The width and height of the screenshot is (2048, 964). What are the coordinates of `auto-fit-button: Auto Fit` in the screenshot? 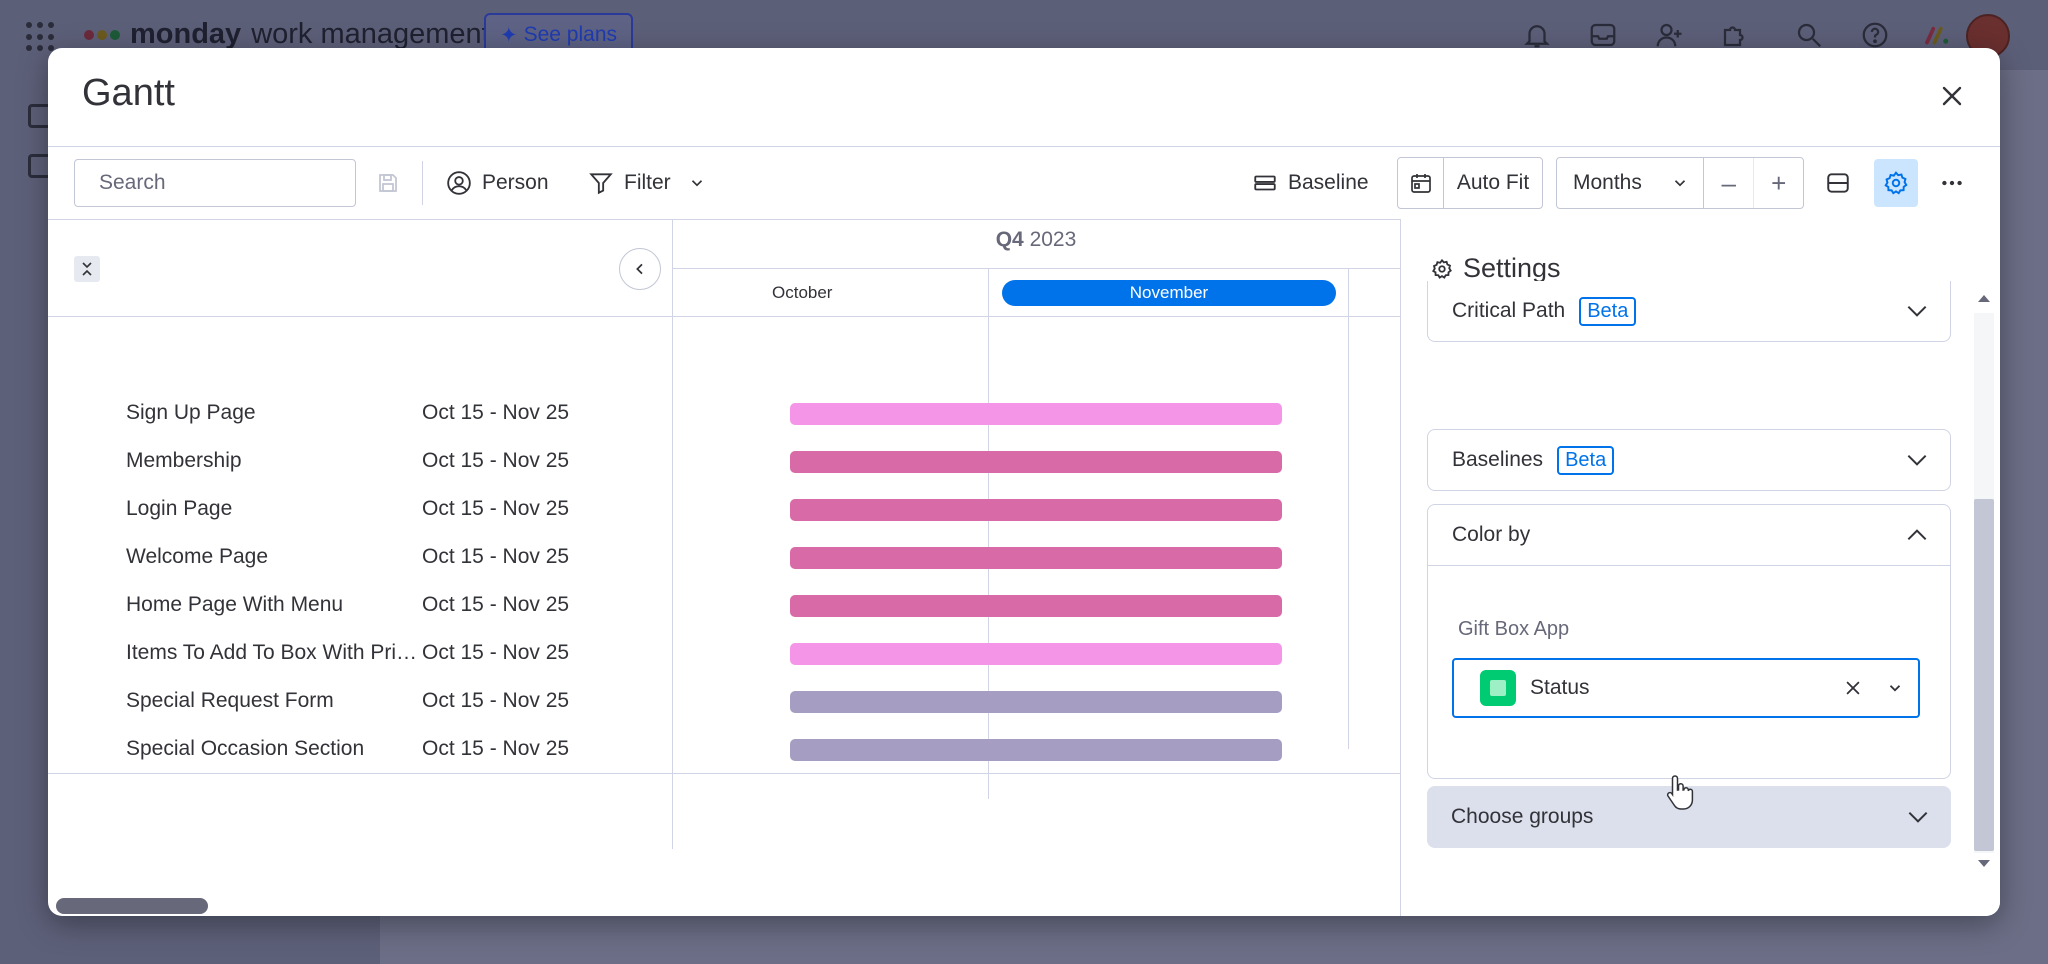 It's located at (1493, 183).